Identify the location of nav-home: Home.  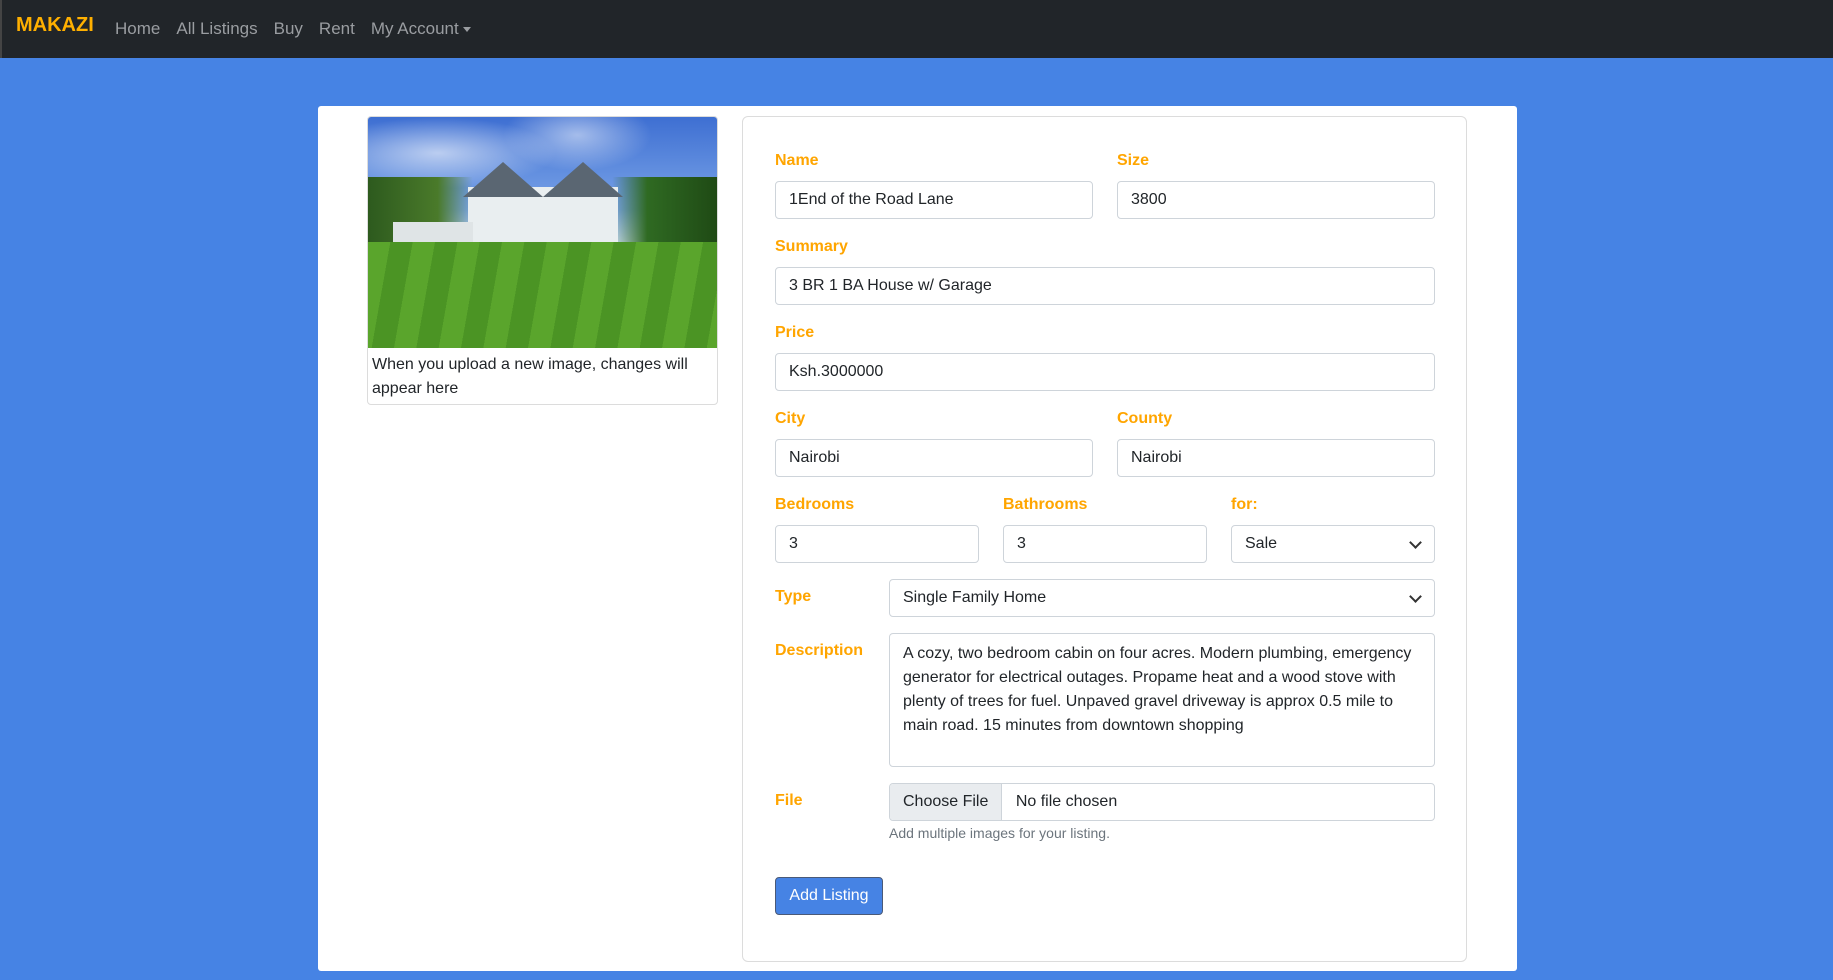
(137, 29).